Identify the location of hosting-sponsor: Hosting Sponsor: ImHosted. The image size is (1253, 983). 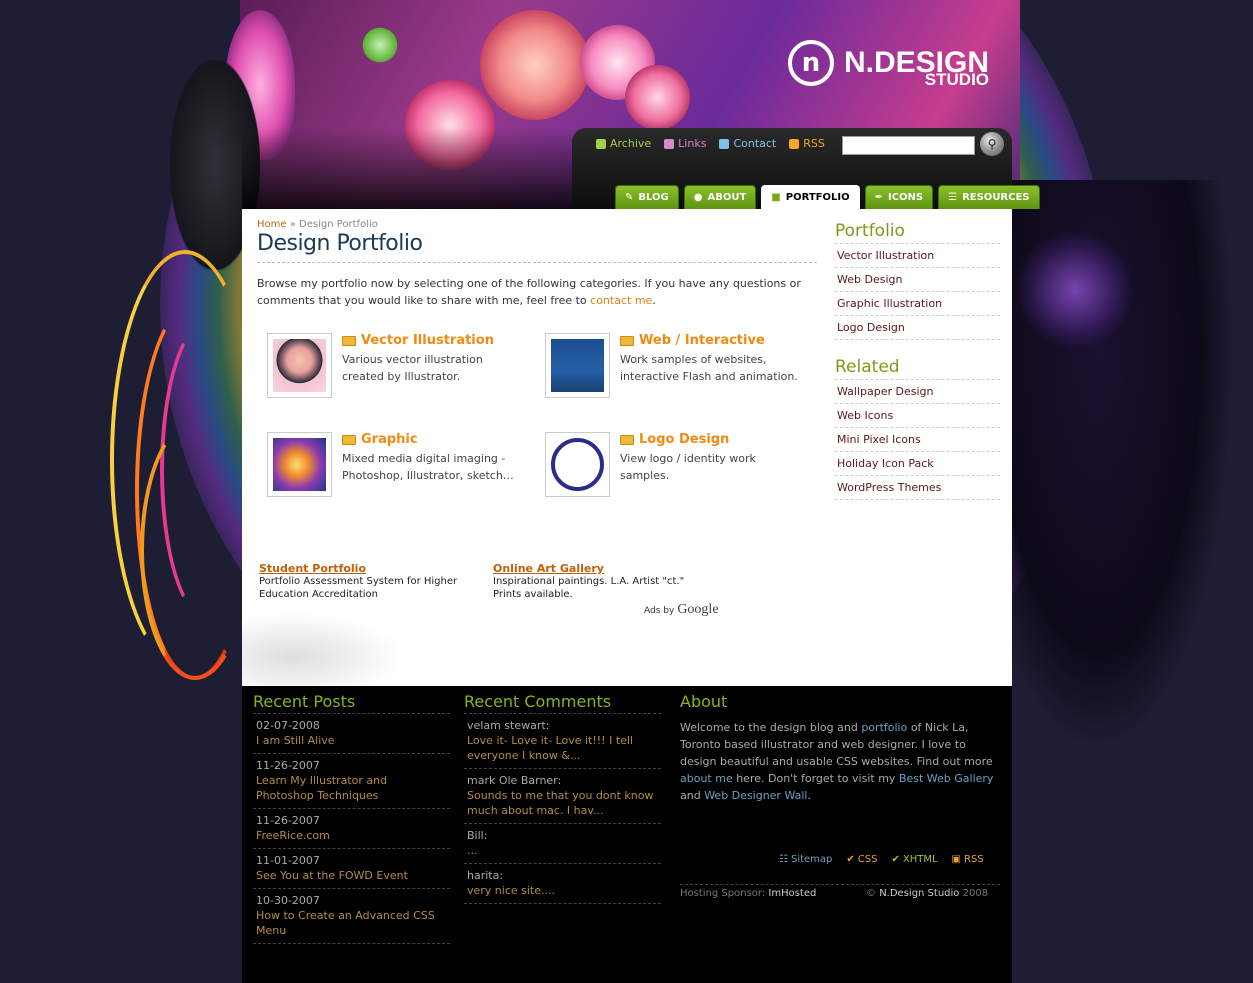
(748, 893).